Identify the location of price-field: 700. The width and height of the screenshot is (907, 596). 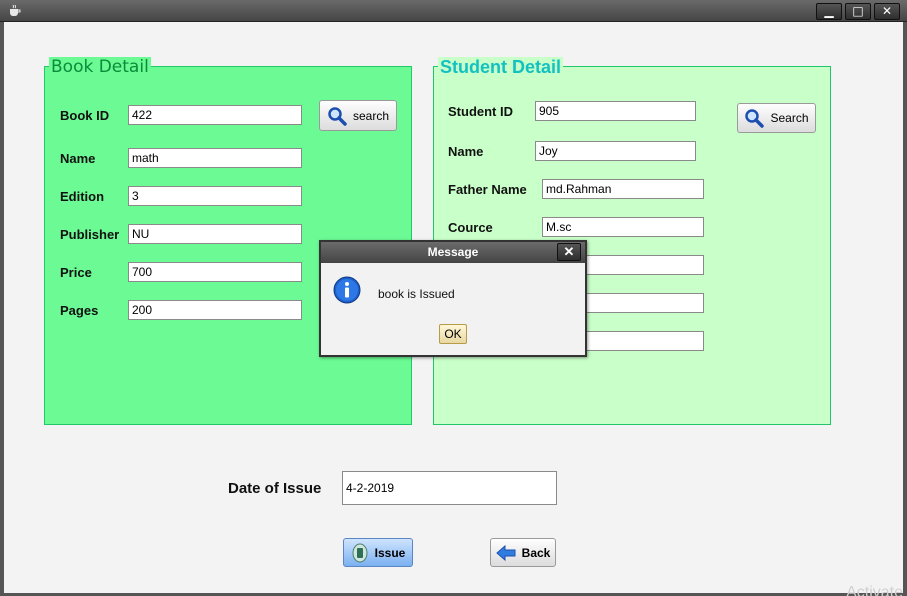
(215, 272).